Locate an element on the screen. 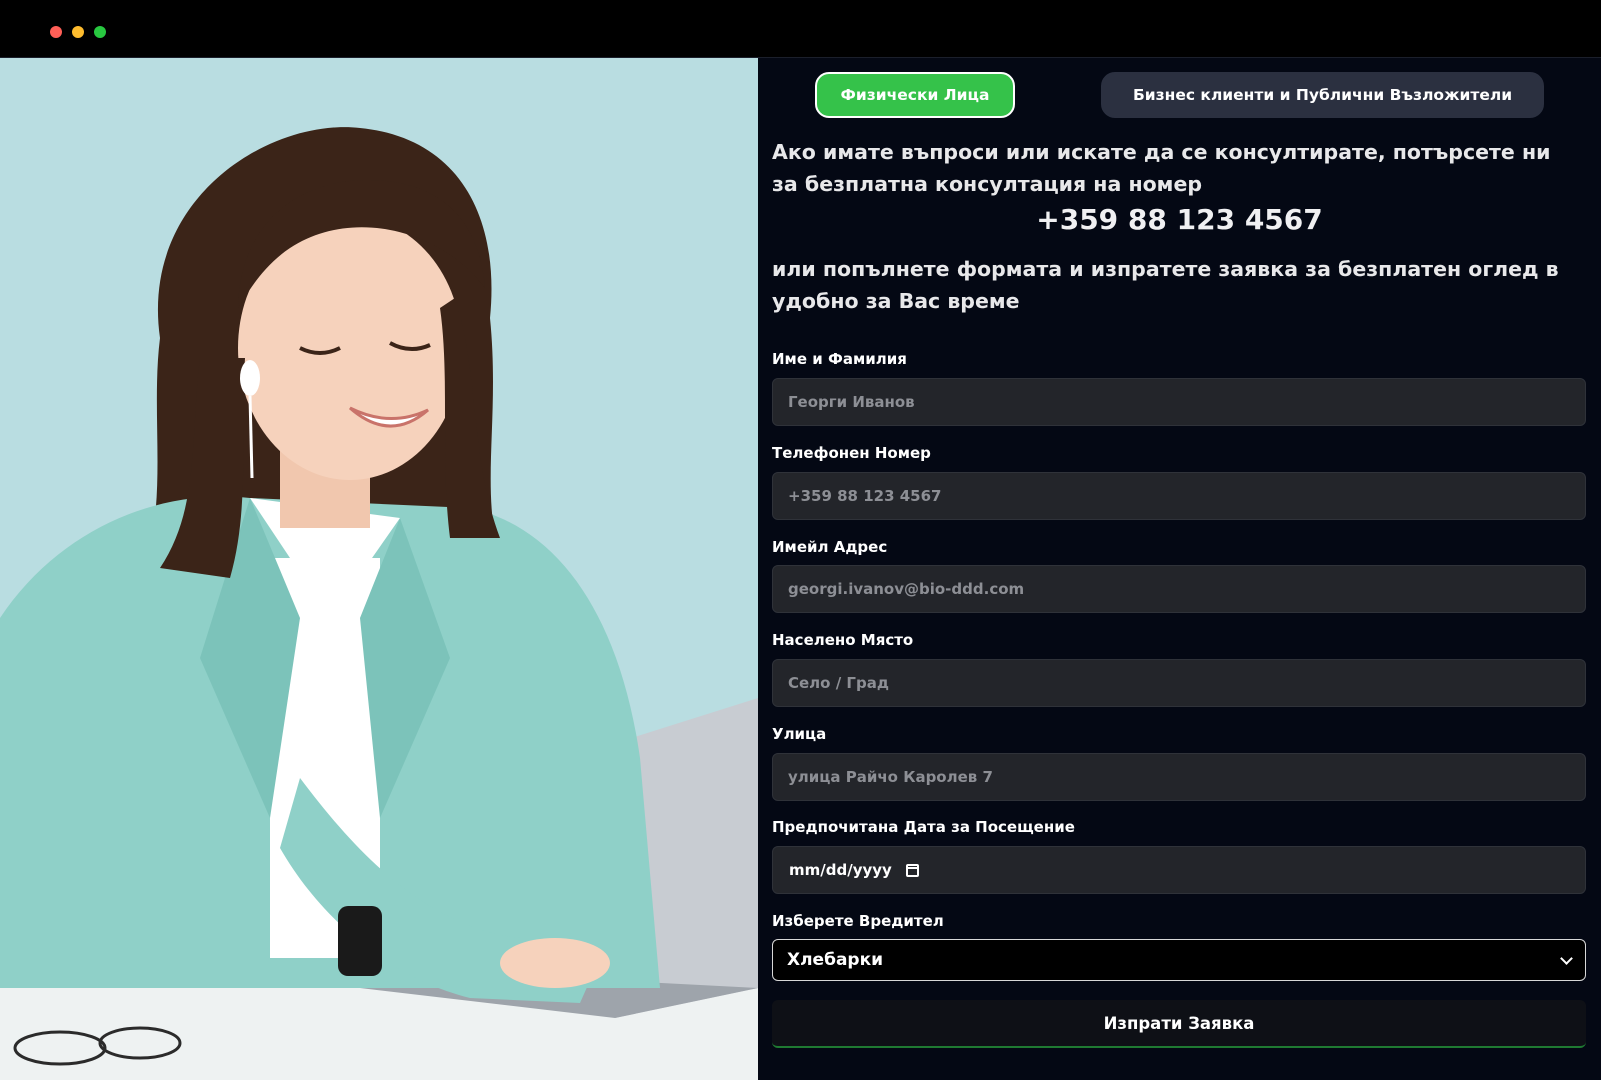 The width and height of the screenshot is (1601, 1080). date-placeholder: mm/dd/yyyy is located at coordinates (840, 870).